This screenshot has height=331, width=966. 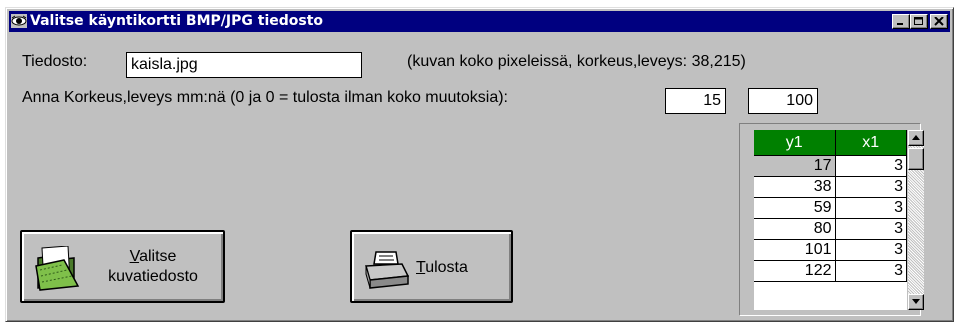 I want to click on grid-cell-y1: 122, so click(x=795, y=271).